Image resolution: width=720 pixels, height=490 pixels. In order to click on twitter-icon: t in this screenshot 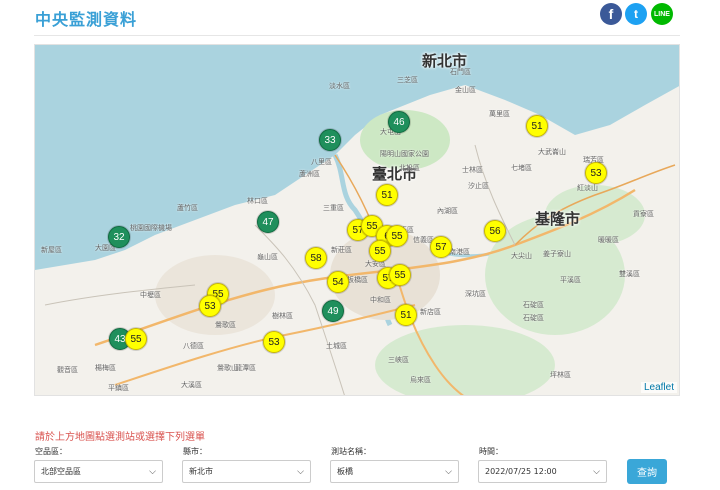, I will do `click(636, 14)`.